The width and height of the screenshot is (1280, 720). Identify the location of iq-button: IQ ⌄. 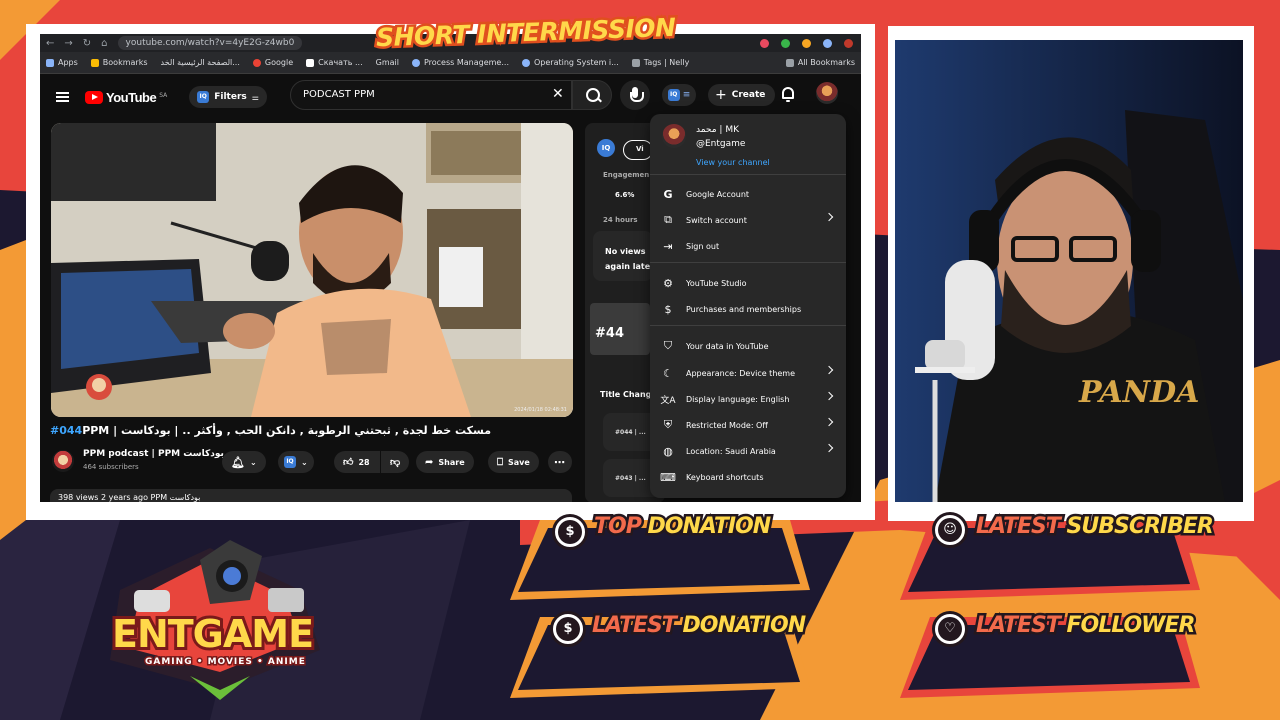
(296, 462).